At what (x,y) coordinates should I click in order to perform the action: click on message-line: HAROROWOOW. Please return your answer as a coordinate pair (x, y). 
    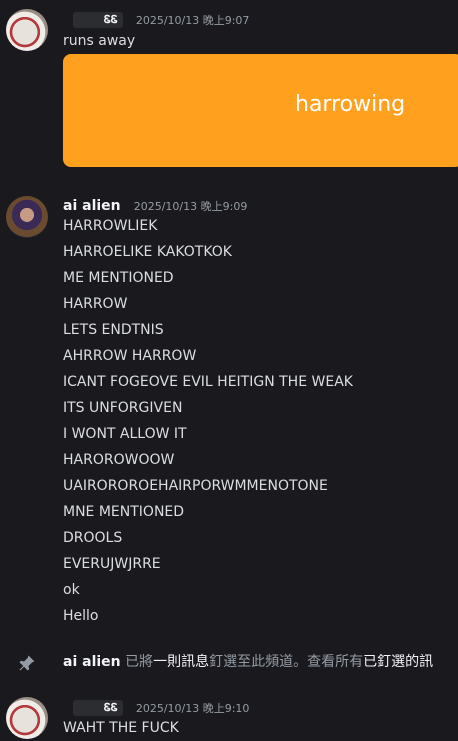
    Looking at the image, I should click on (119, 460).